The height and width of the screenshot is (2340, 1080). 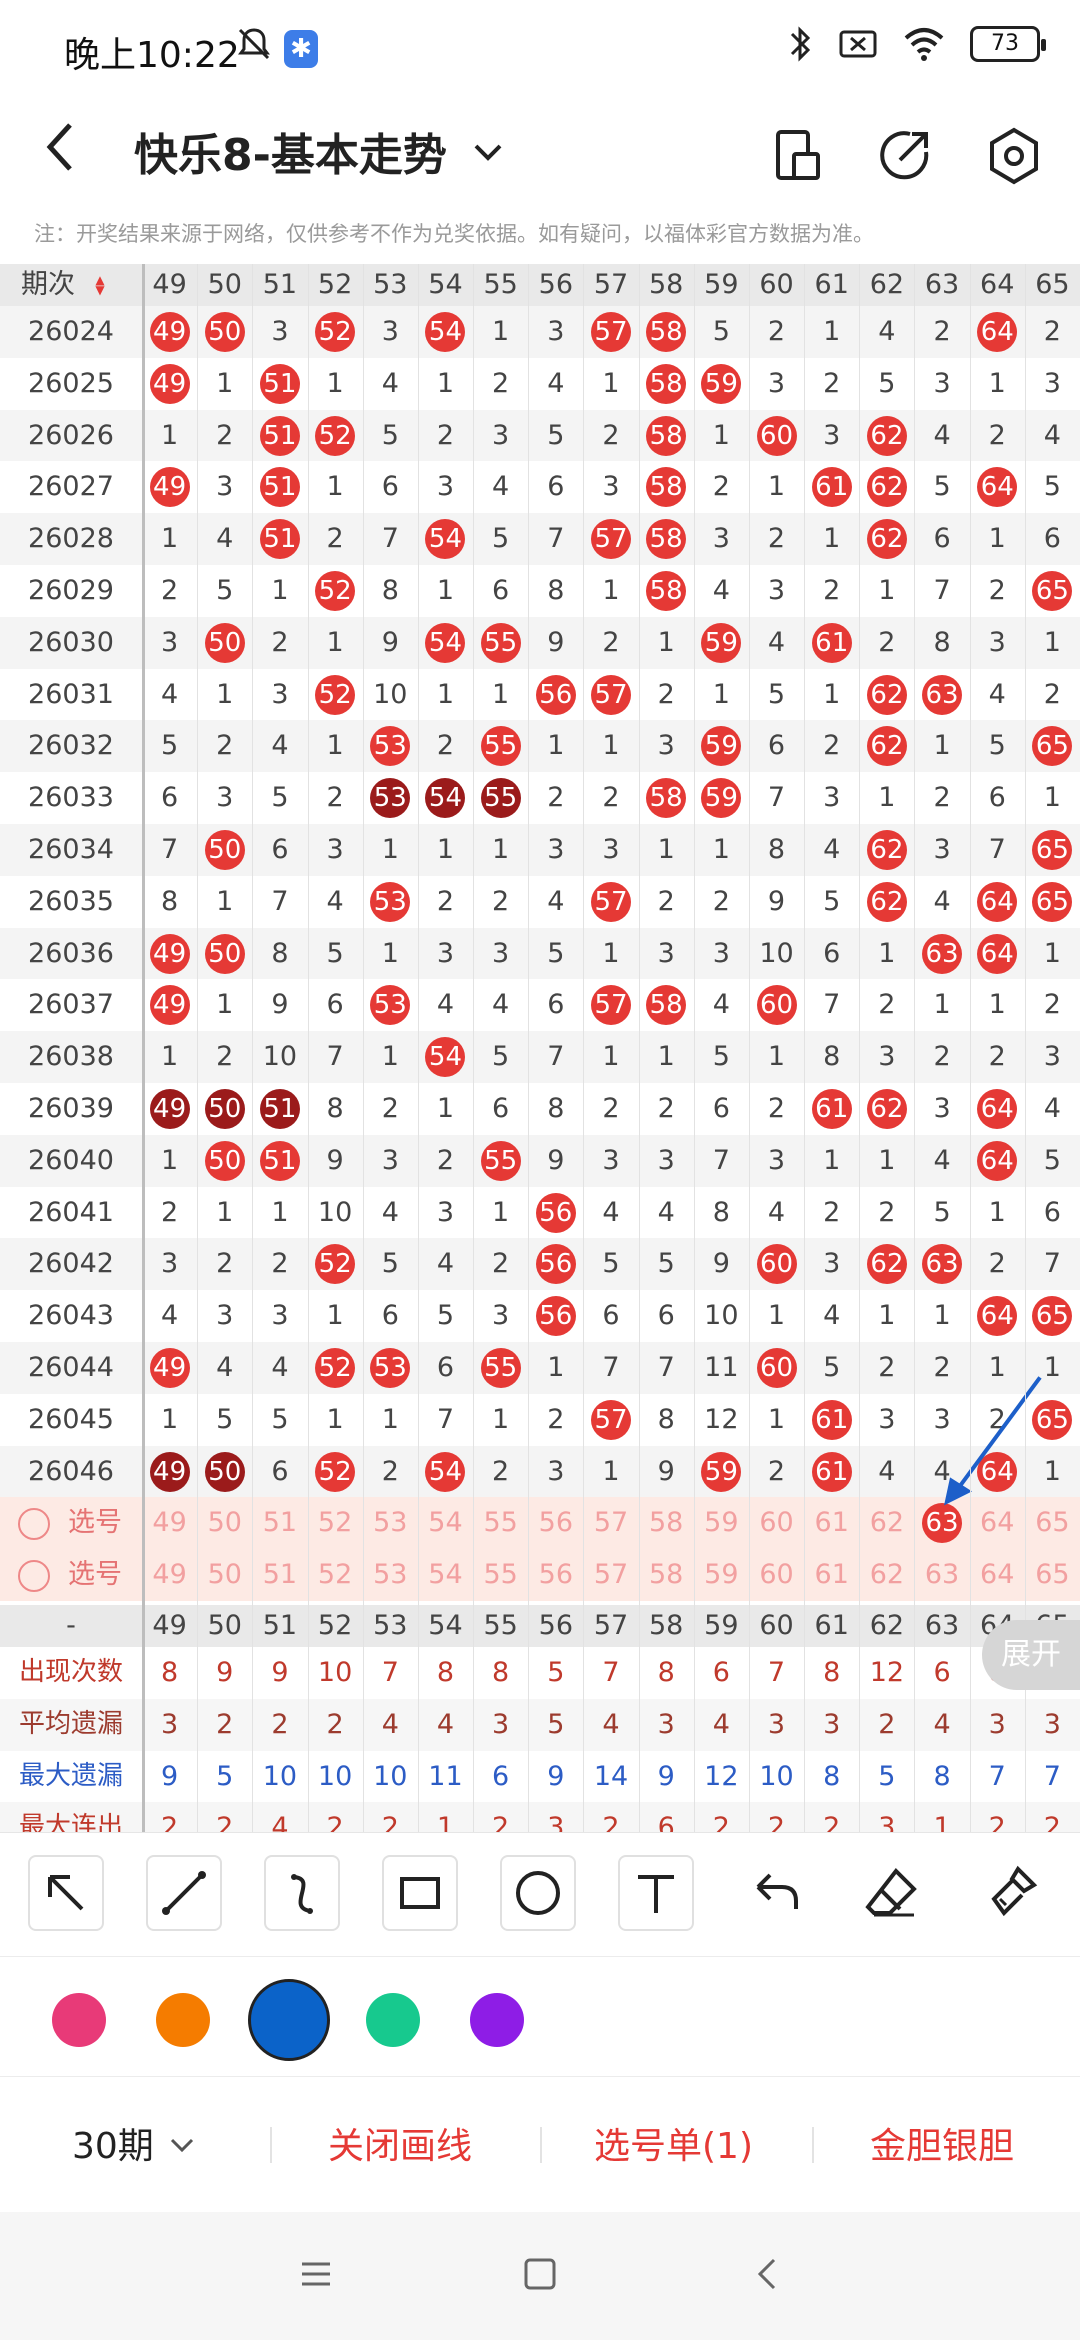 I want to click on arrow-tool-icon, so click(x=66, y=1893).